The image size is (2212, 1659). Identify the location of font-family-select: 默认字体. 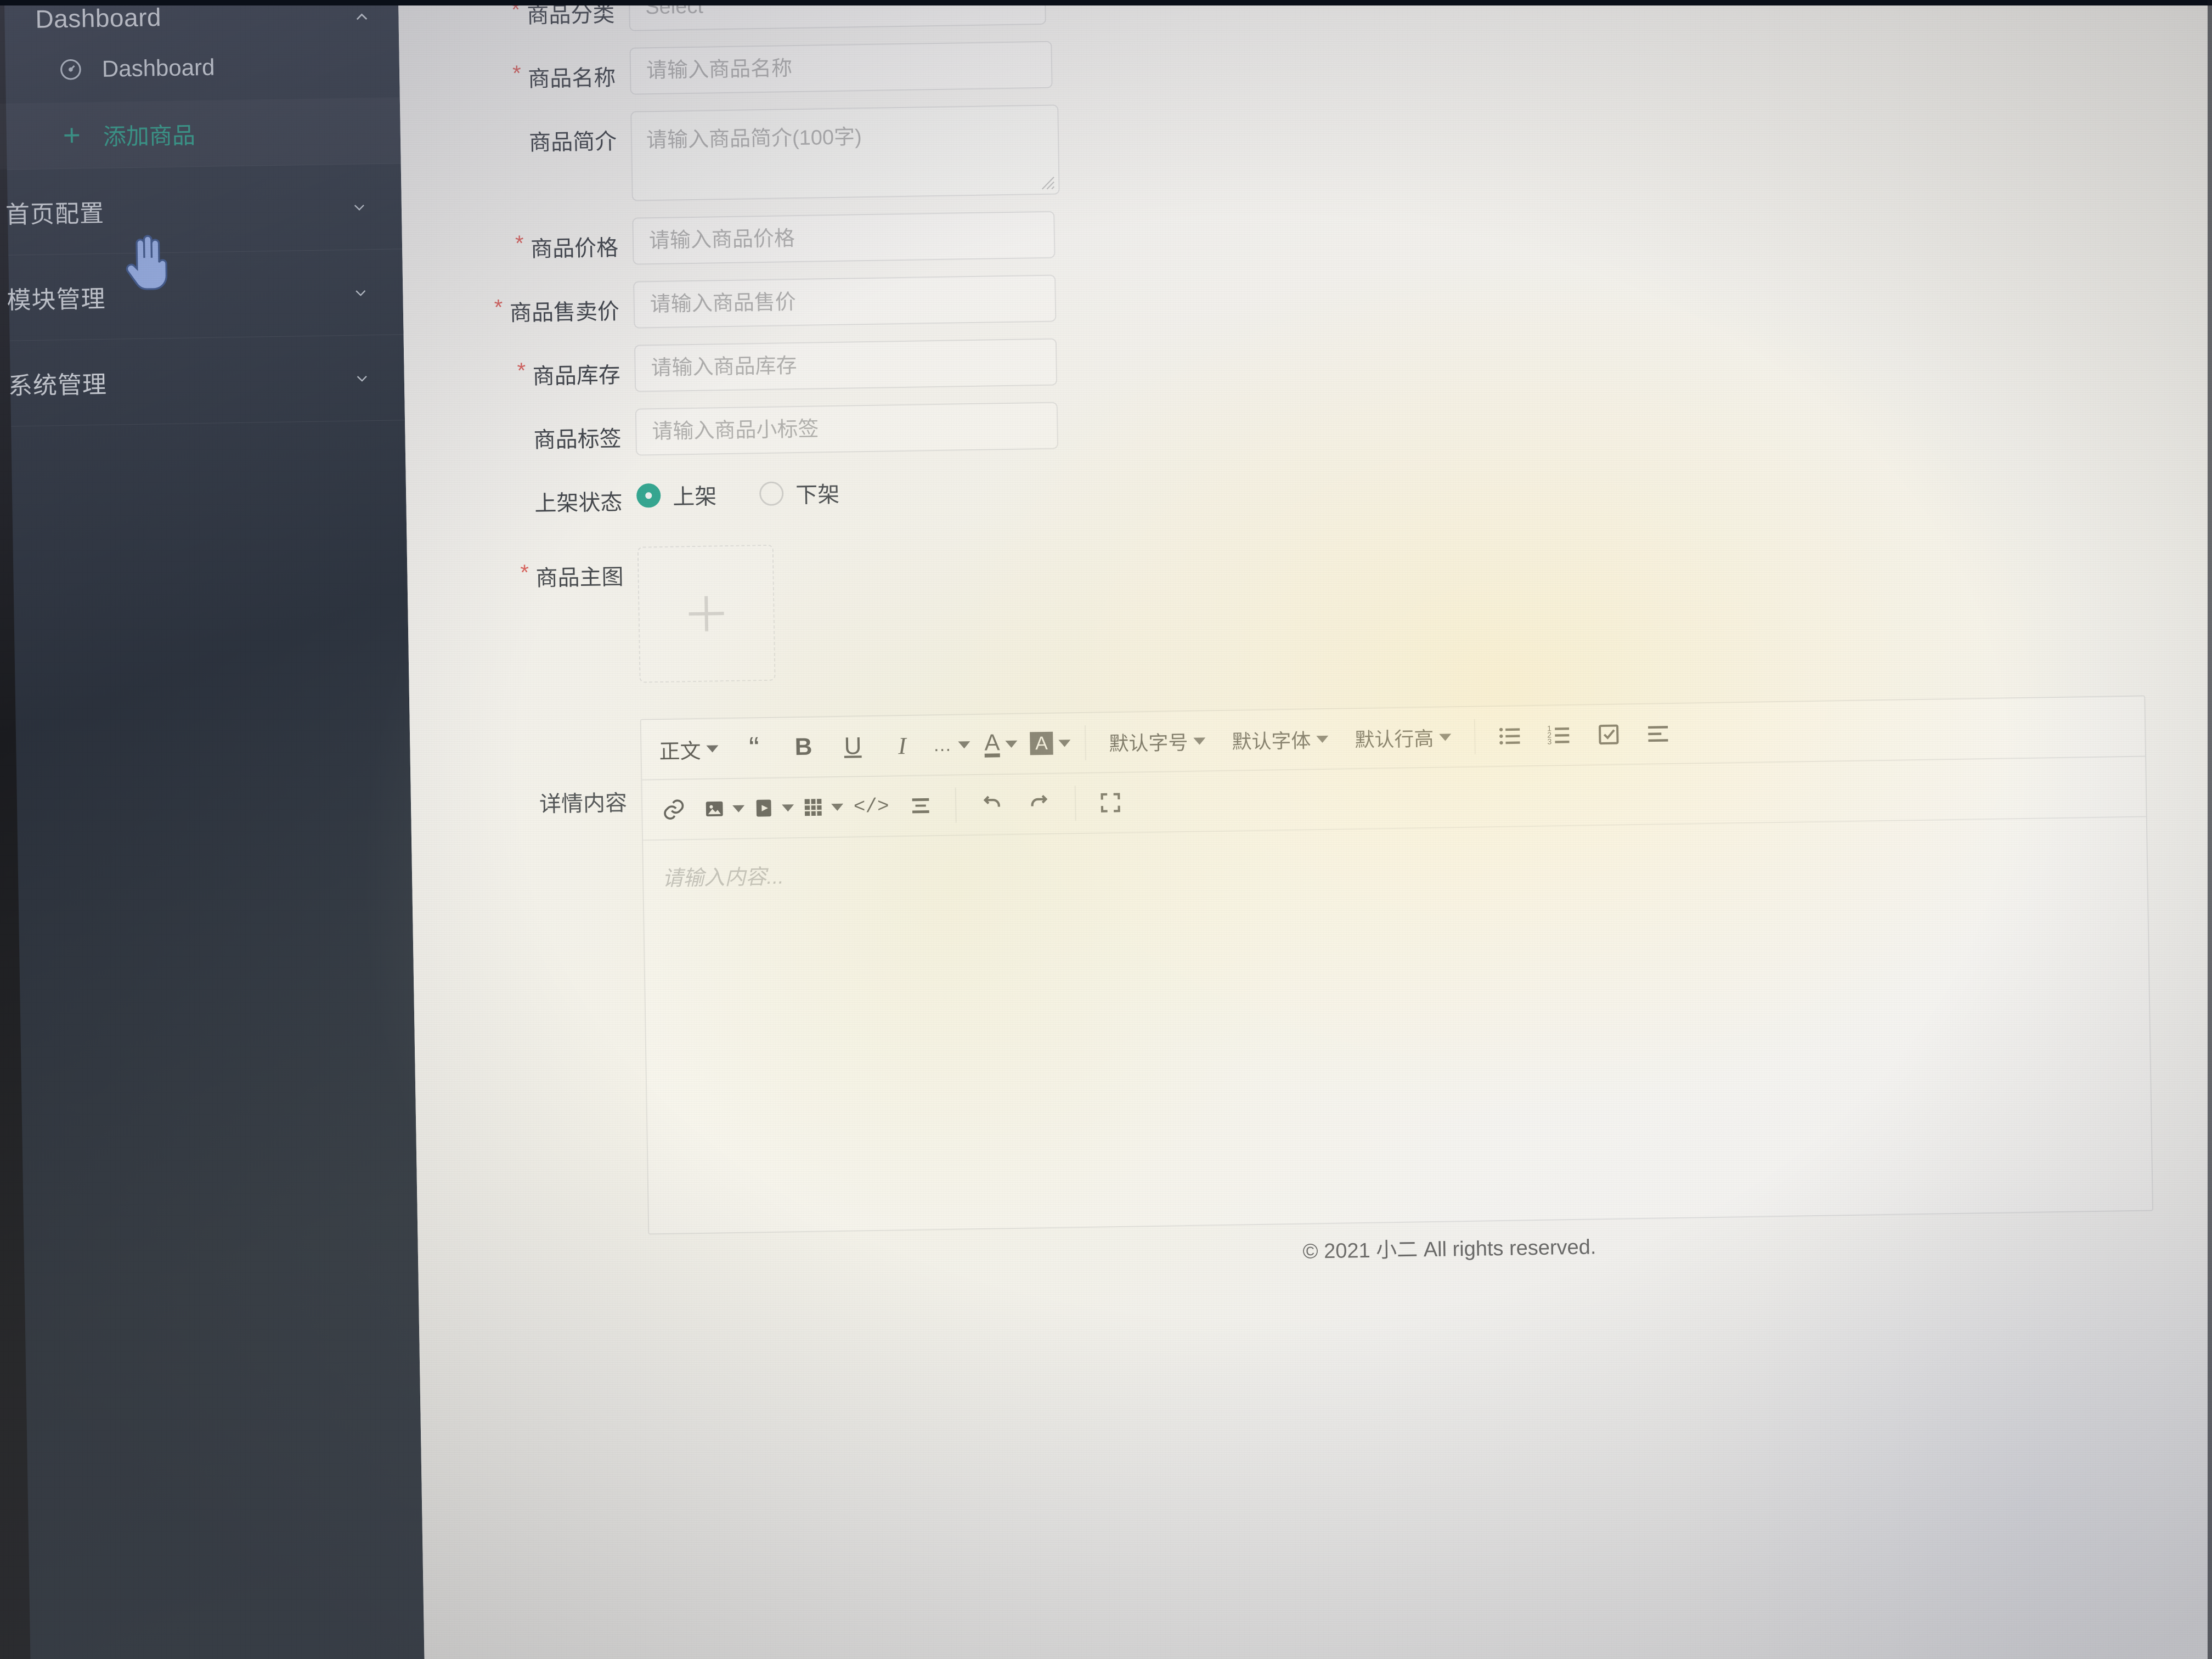
(1280, 740).